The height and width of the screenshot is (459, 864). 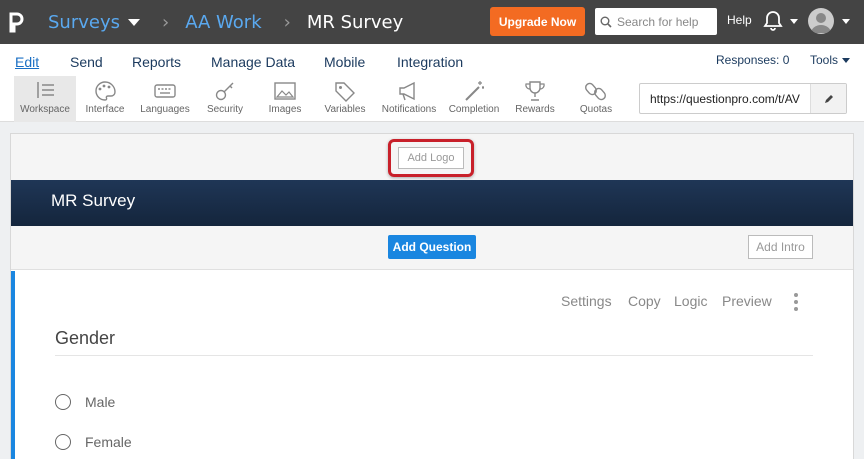 What do you see at coordinates (474, 91) in the screenshot?
I see `magic-wand-icon` at bounding box center [474, 91].